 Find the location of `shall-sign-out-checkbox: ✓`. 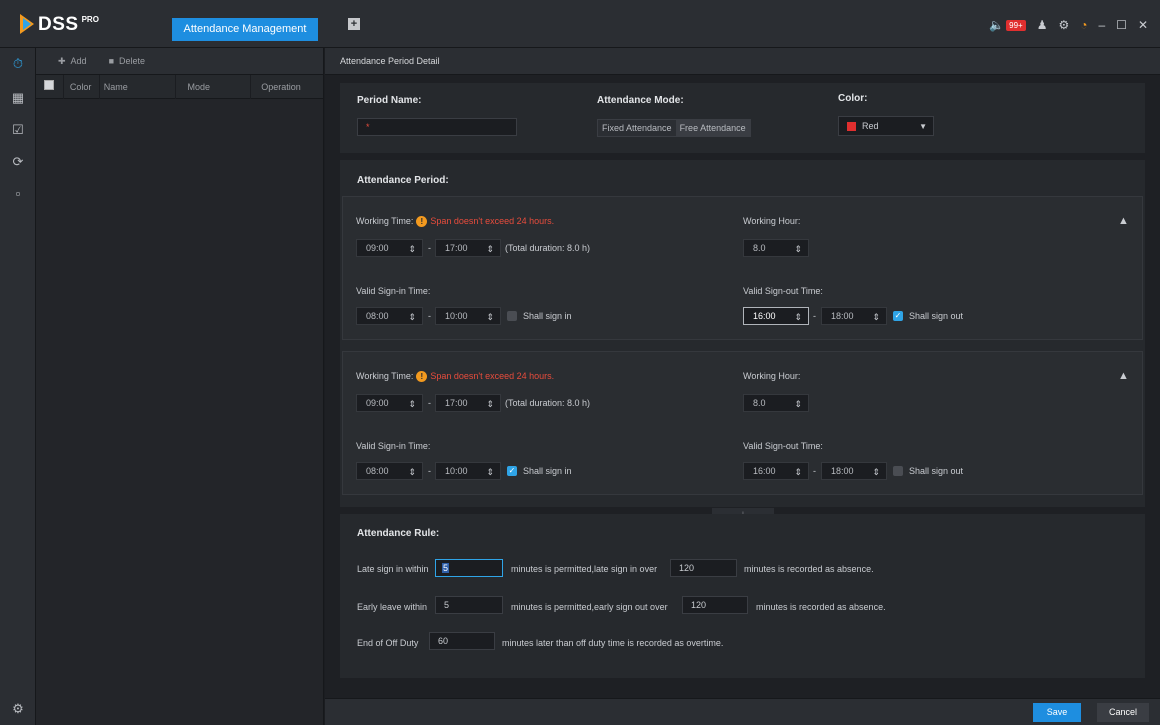

shall-sign-out-checkbox: ✓ is located at coordinates (898, 316).